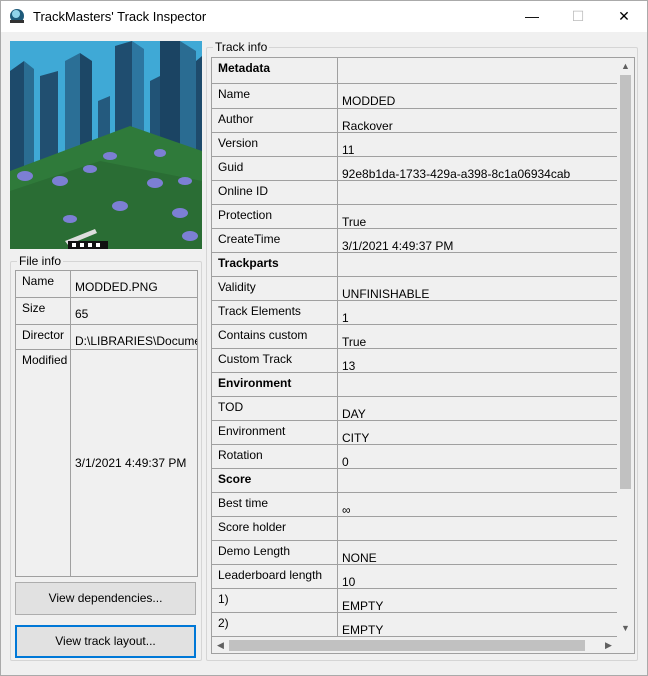 The width and height of the screenshot is (648, 676). Describe the element at coordinates (578, 16) in the screenshot. I see `maximize-button: ☐` at that location.